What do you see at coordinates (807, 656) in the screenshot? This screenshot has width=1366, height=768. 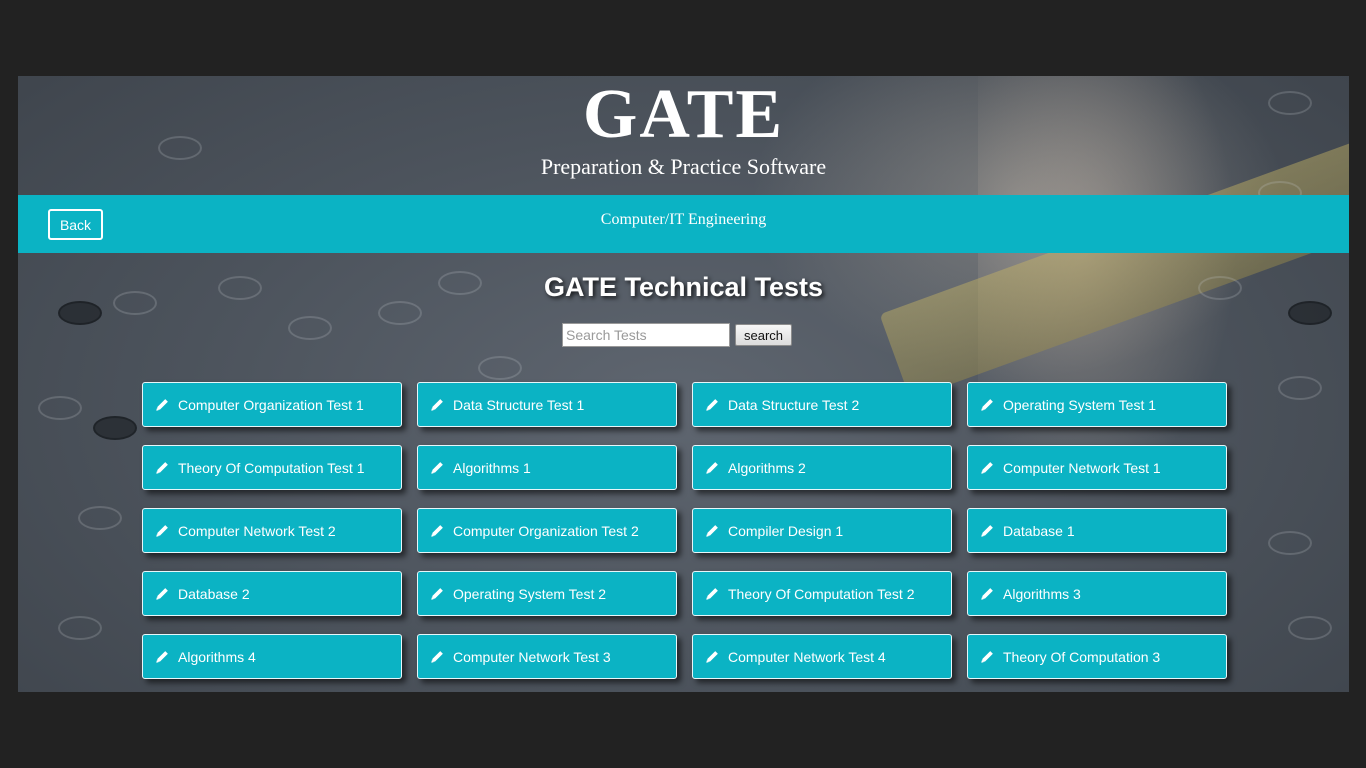 I see `test-card-label: Computer Network Test 4` at bounding box center [807, 656].